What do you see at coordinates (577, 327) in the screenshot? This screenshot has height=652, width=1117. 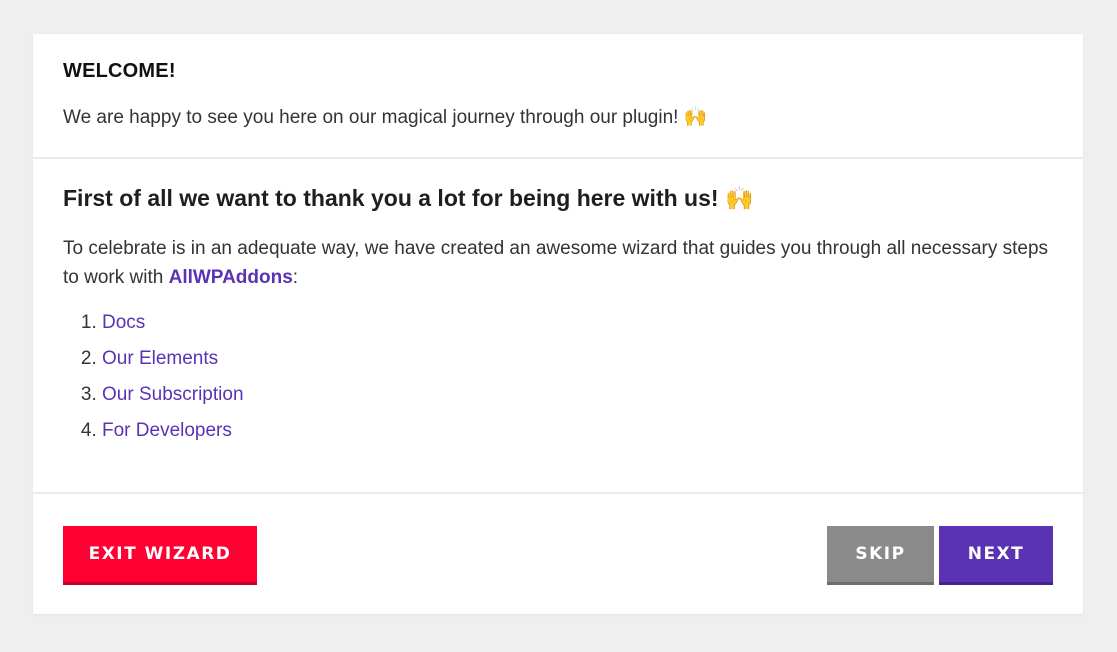 I see `list-item: Docs` at bounding box center [577, 327].